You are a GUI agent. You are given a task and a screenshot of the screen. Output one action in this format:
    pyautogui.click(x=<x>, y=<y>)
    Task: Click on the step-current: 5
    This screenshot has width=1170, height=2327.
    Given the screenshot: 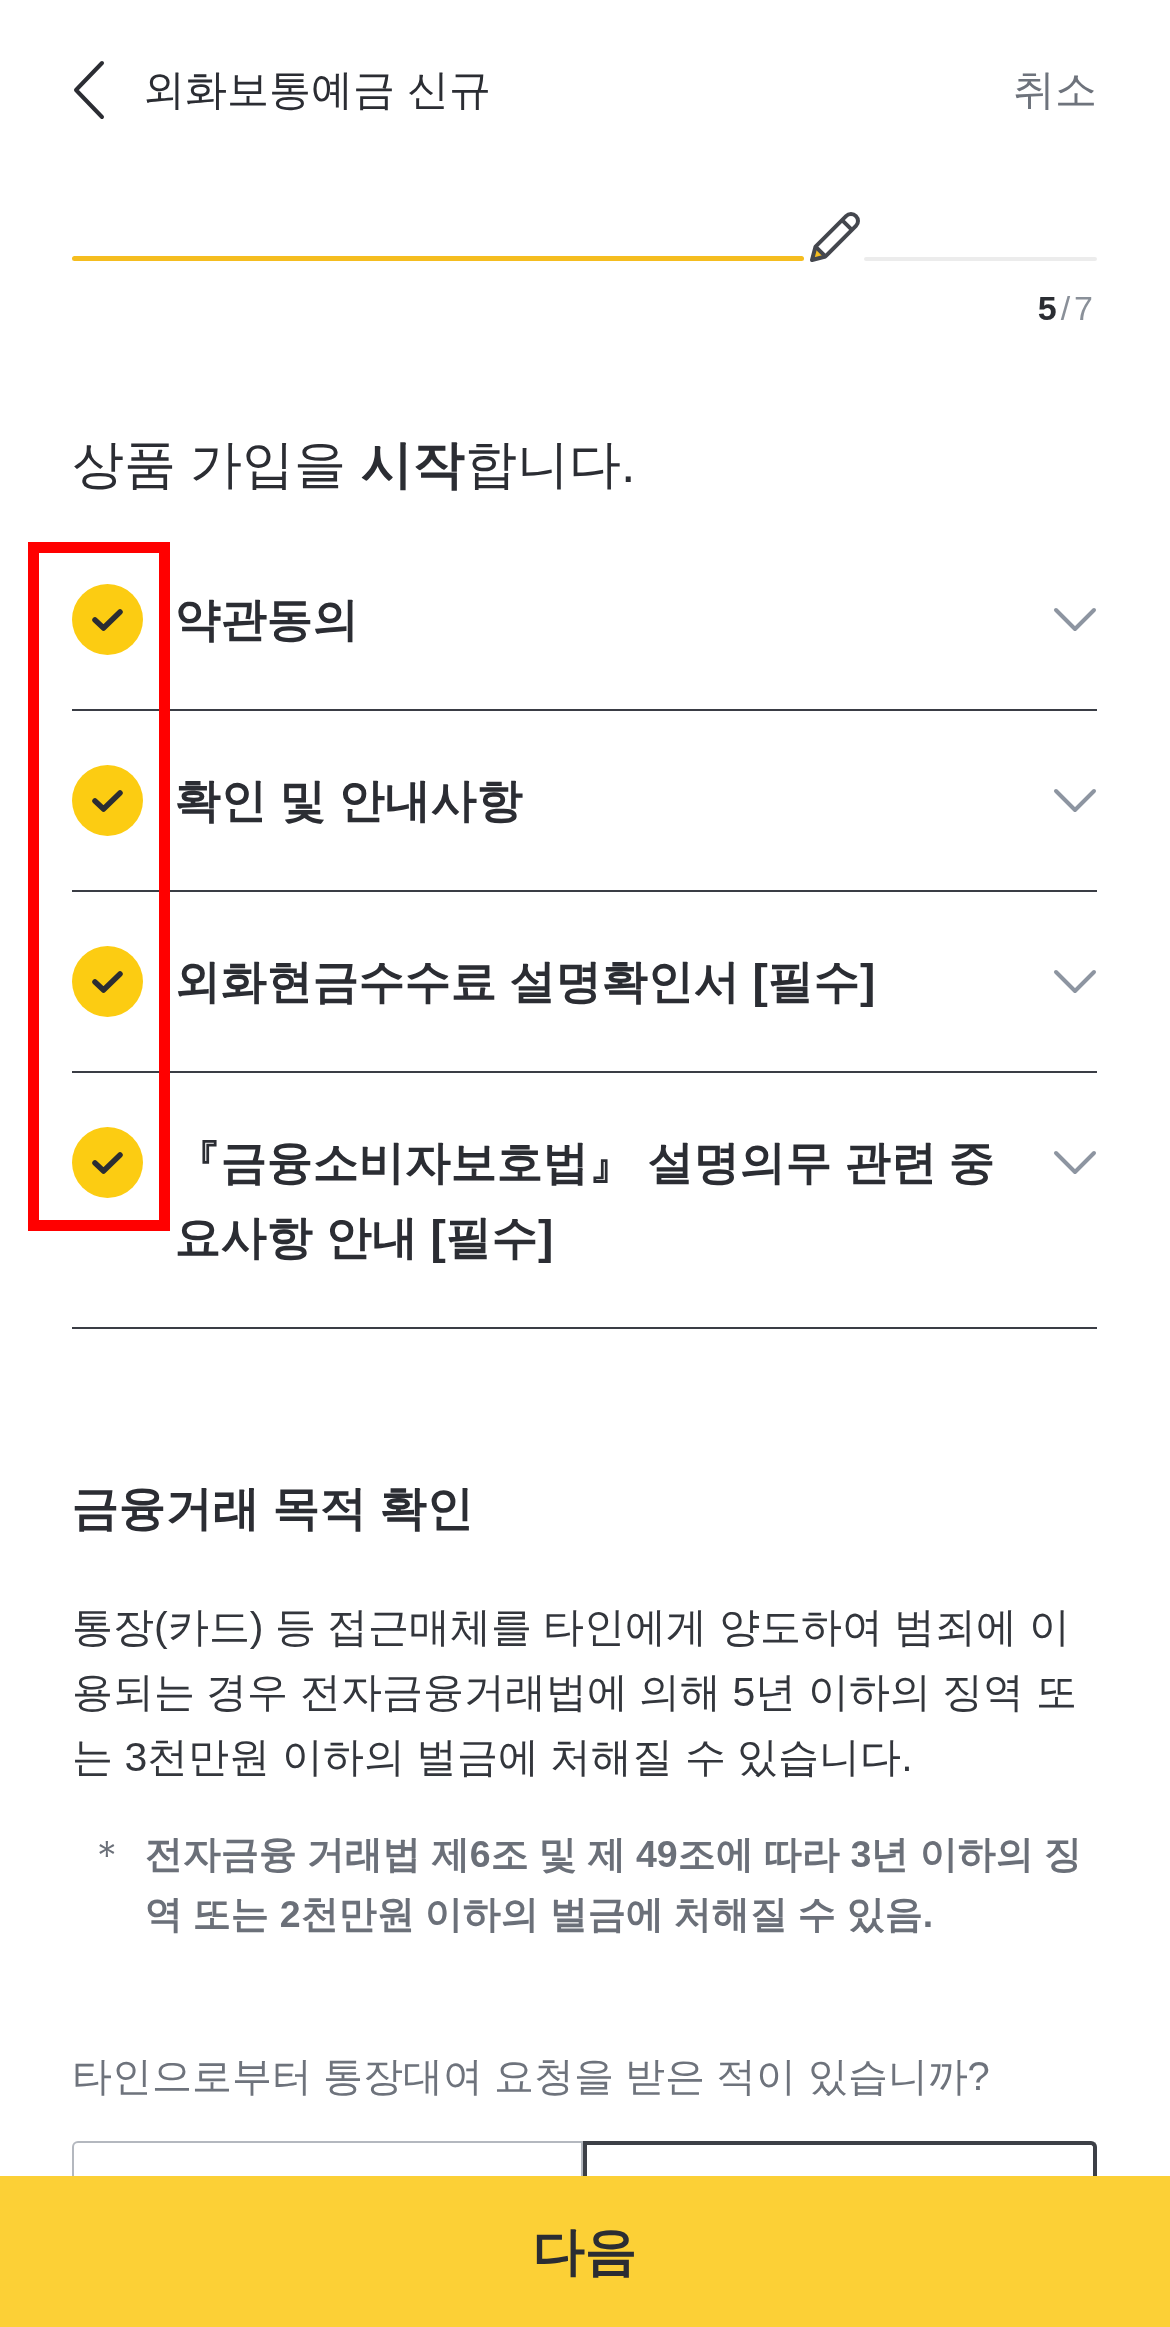 What is the action you would take?
    pyautogui.click(x=1047, y=308)
    